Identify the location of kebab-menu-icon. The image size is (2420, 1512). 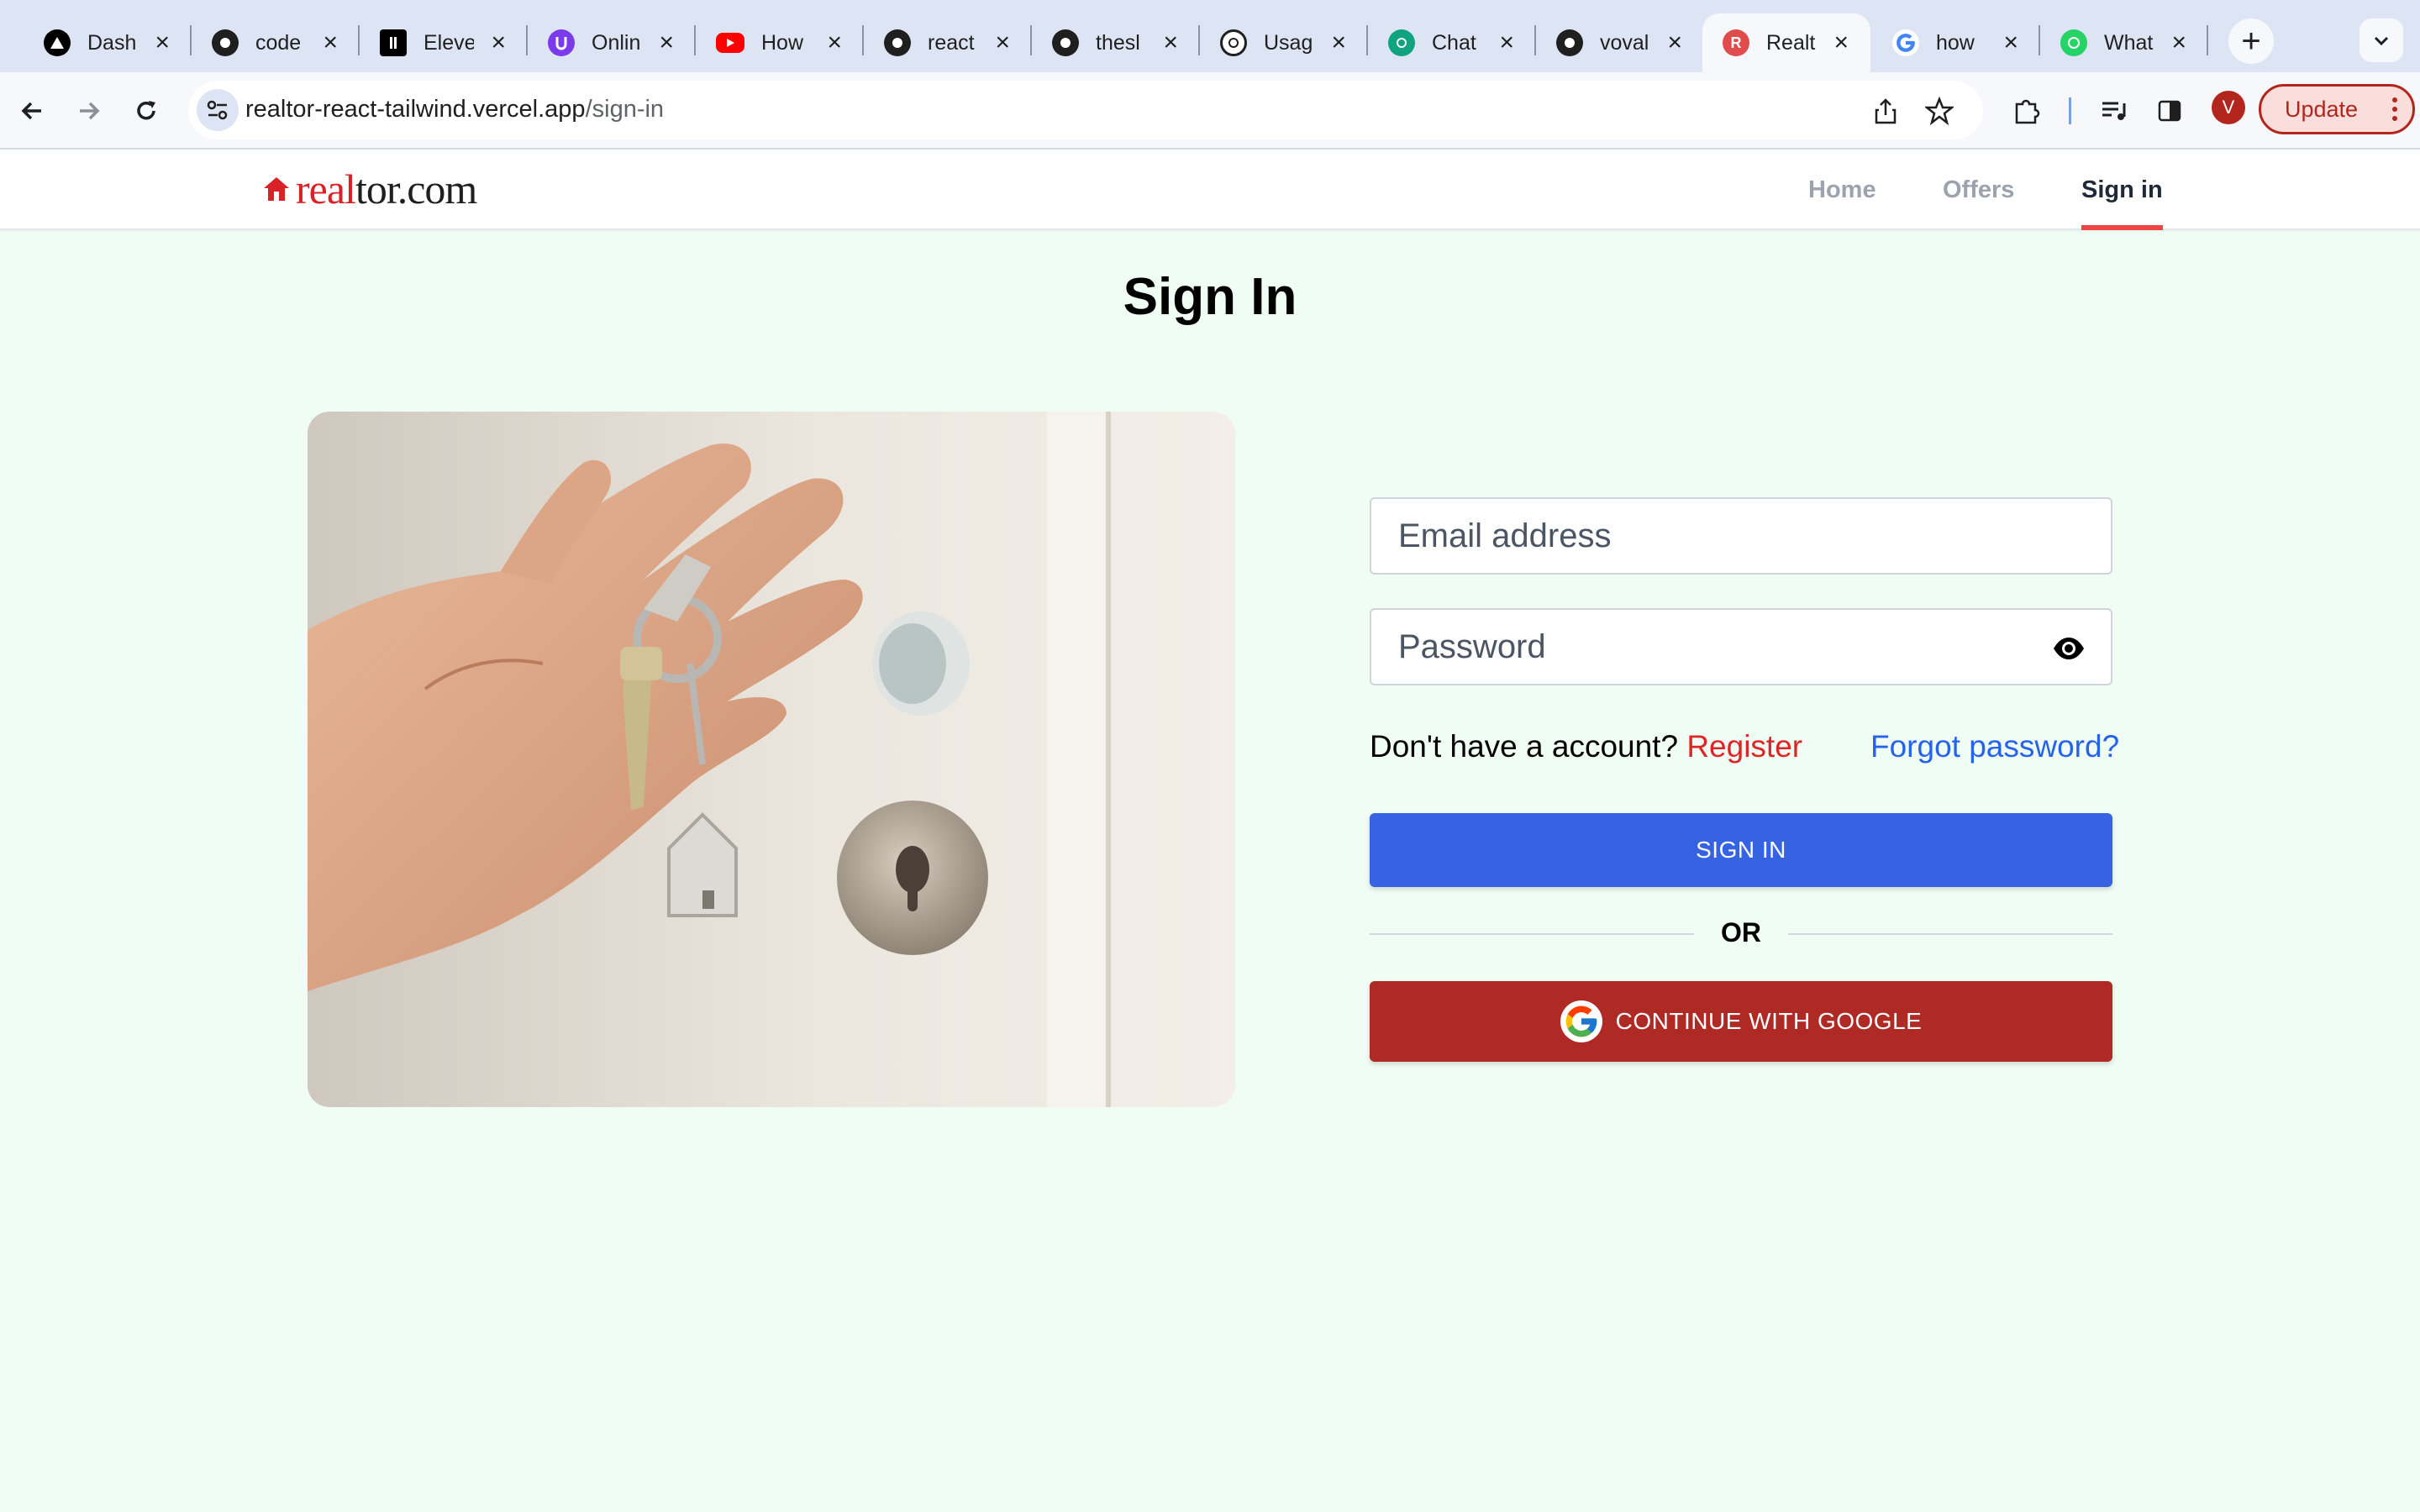
(2394, 109).